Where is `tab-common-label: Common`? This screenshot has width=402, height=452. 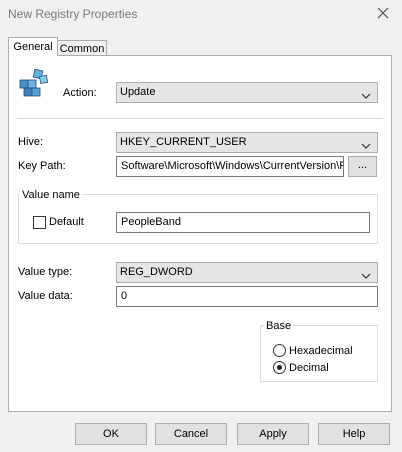
tab-common-label: Common is located at coordinates (82, 49).